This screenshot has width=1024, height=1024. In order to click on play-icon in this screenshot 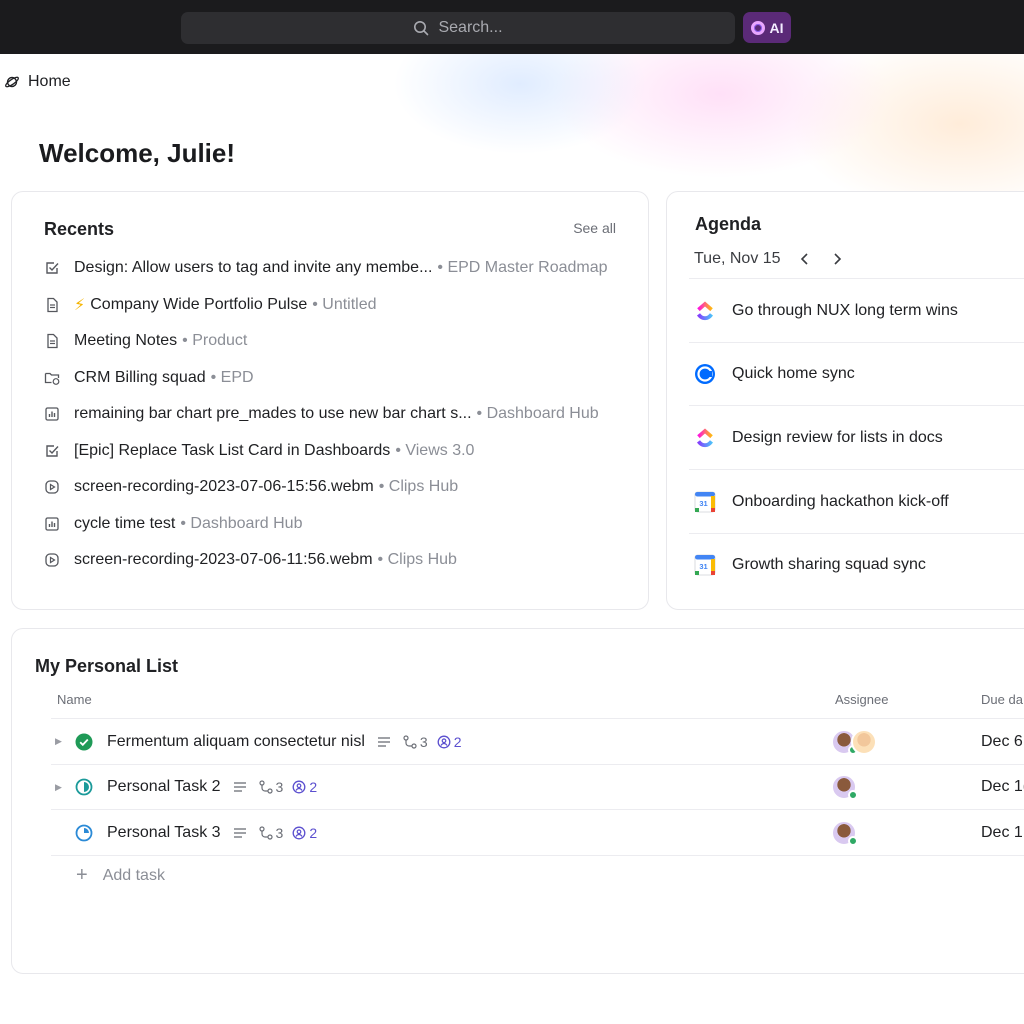, I will do `click(52, 560)`.